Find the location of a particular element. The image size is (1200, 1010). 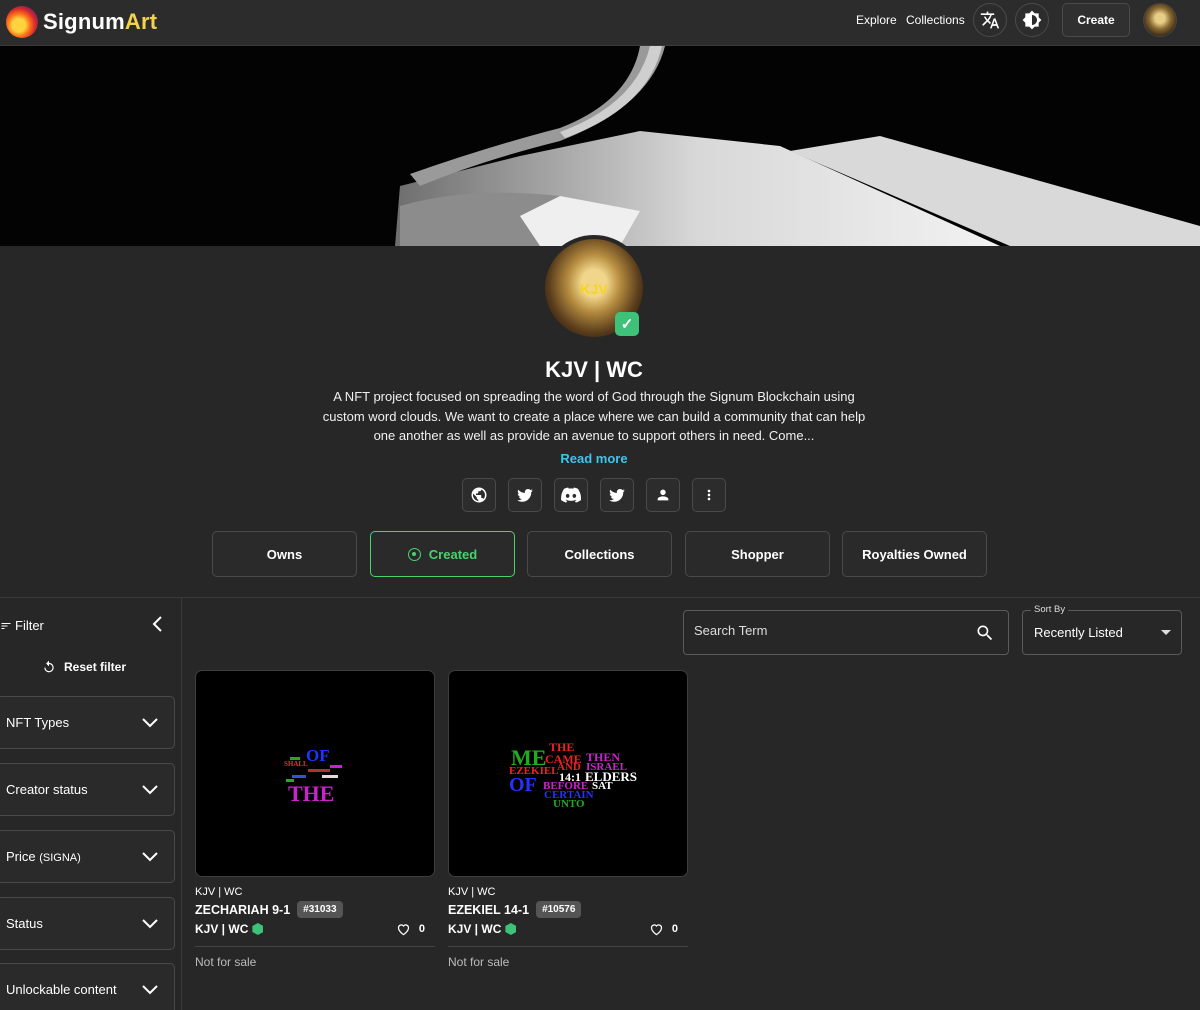

create-button: Create is located at coordinates (1096, 20).